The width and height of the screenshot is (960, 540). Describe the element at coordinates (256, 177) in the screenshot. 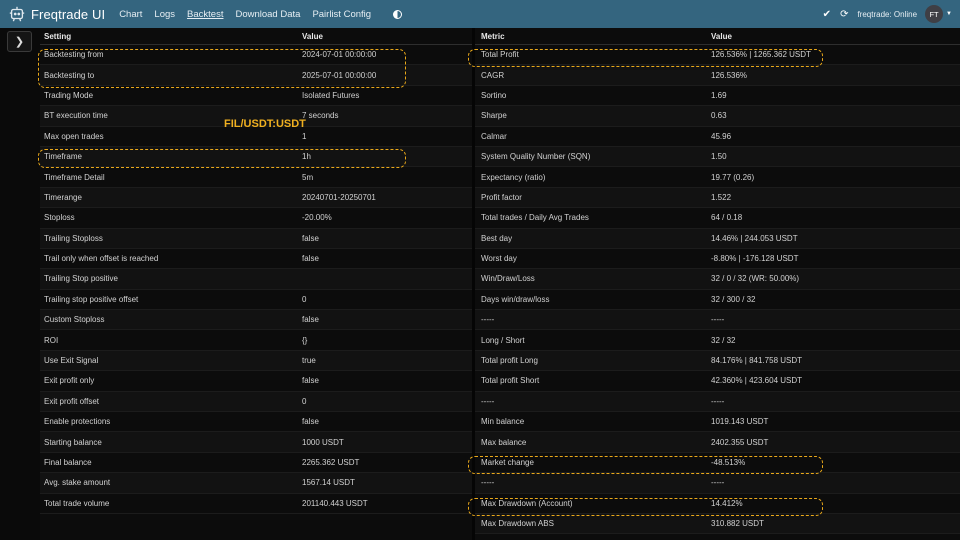

I see `table-row: Timeframe Detail 5m` at that location.